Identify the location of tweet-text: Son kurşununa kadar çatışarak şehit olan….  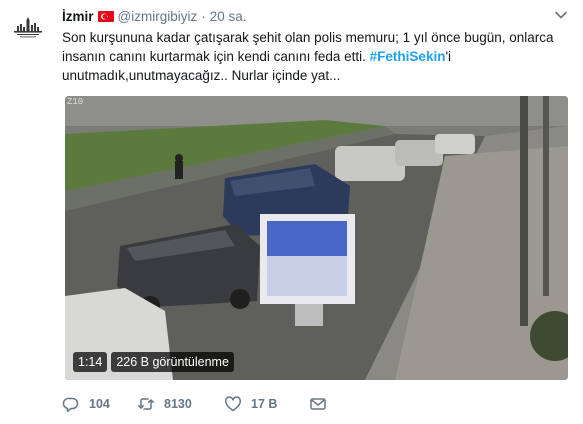
(317, 56).